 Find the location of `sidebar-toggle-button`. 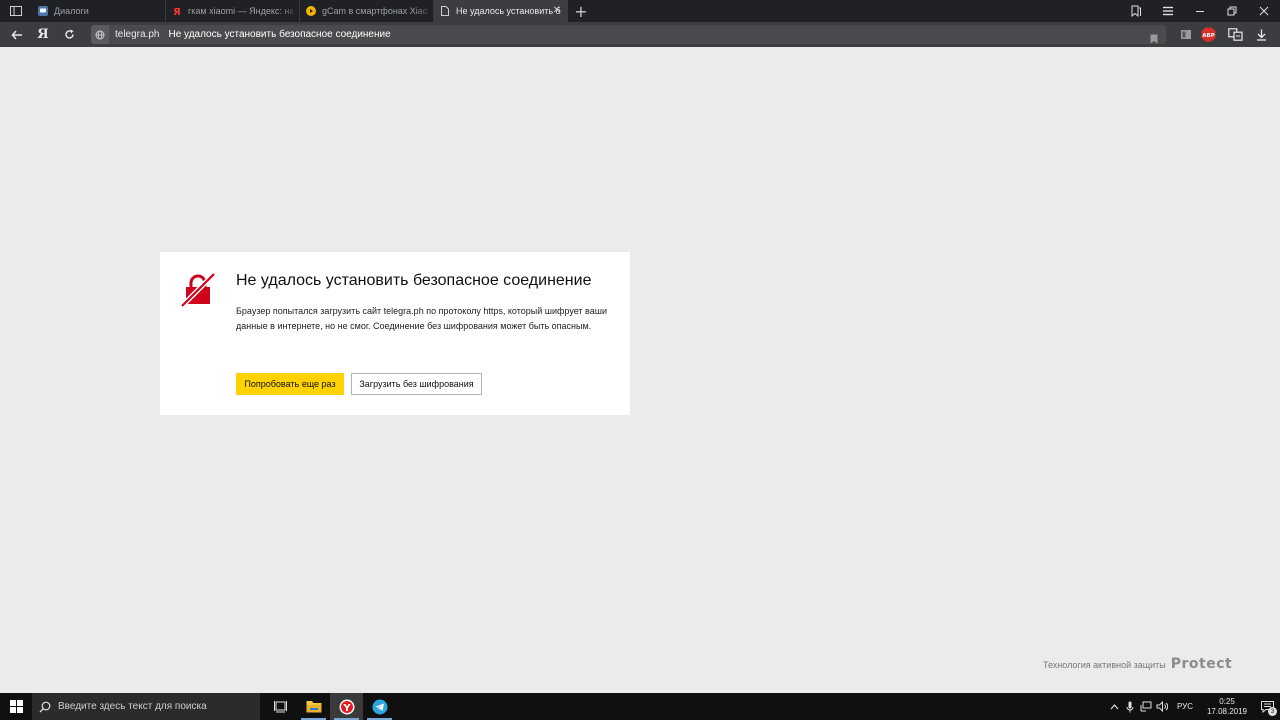

sidebar-toggle-button is located at coordinates (16, 11).